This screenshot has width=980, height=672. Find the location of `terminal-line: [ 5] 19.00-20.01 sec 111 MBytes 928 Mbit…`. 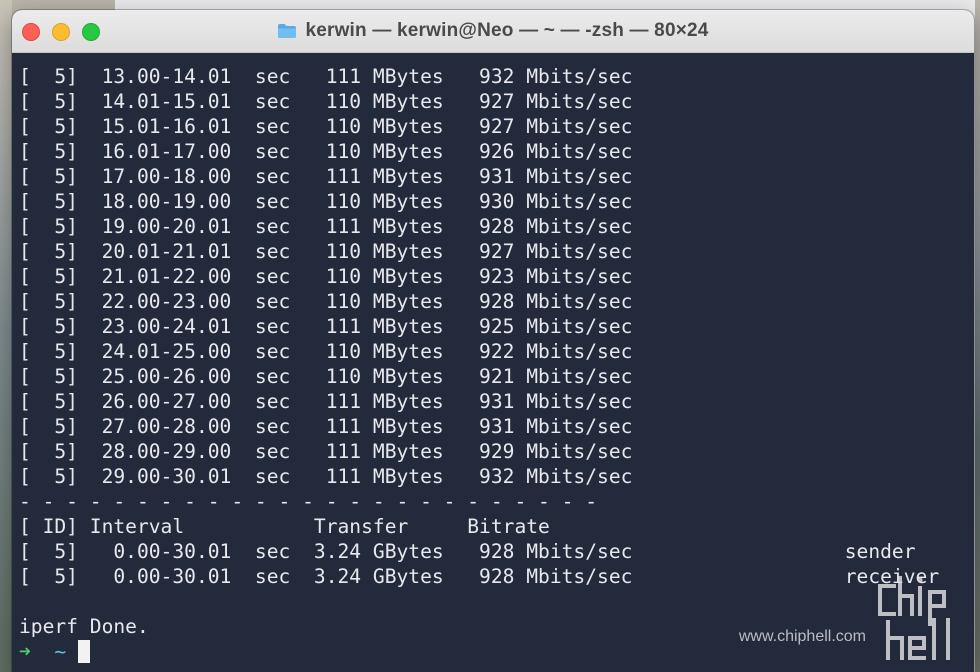

terminal-line: [ 5] 19.00-20.01 sec 111 MBytes 928 Mbit… is located at coordinates (326, 226).